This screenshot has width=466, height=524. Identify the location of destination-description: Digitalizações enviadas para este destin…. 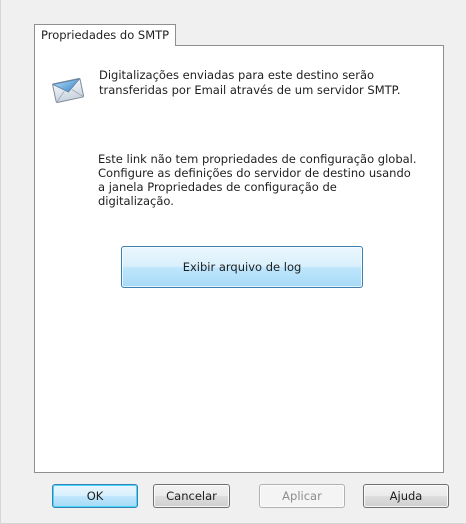
(250, 82).